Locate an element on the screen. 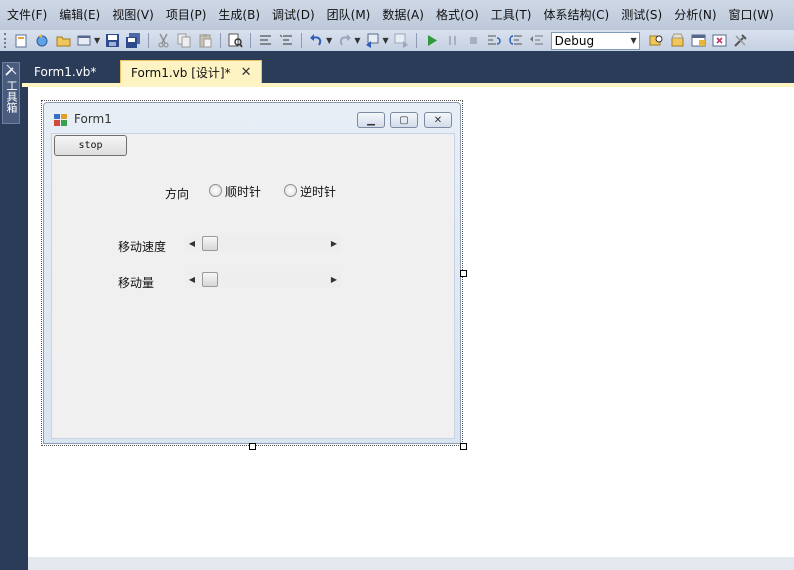 The width and height of the screenshot is (794, 570). start-debugging-icon is located at coordinates (431, 40).